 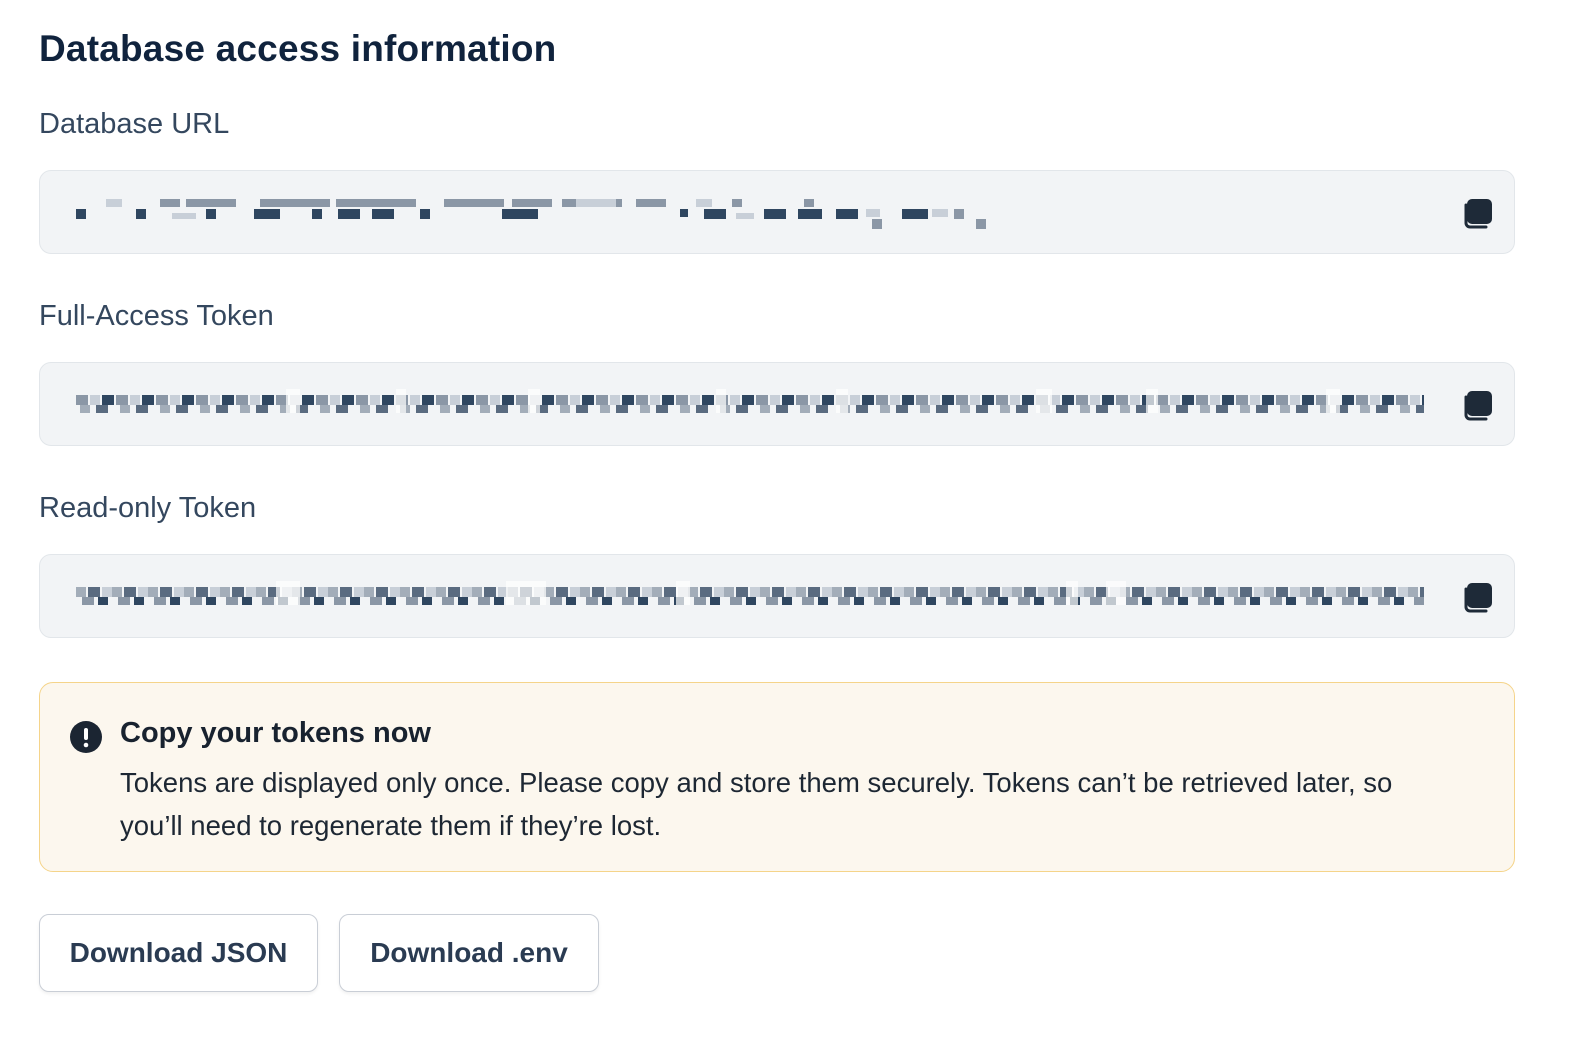 I want to click on database-url-label: Database URL, so click(x=134, y=124).